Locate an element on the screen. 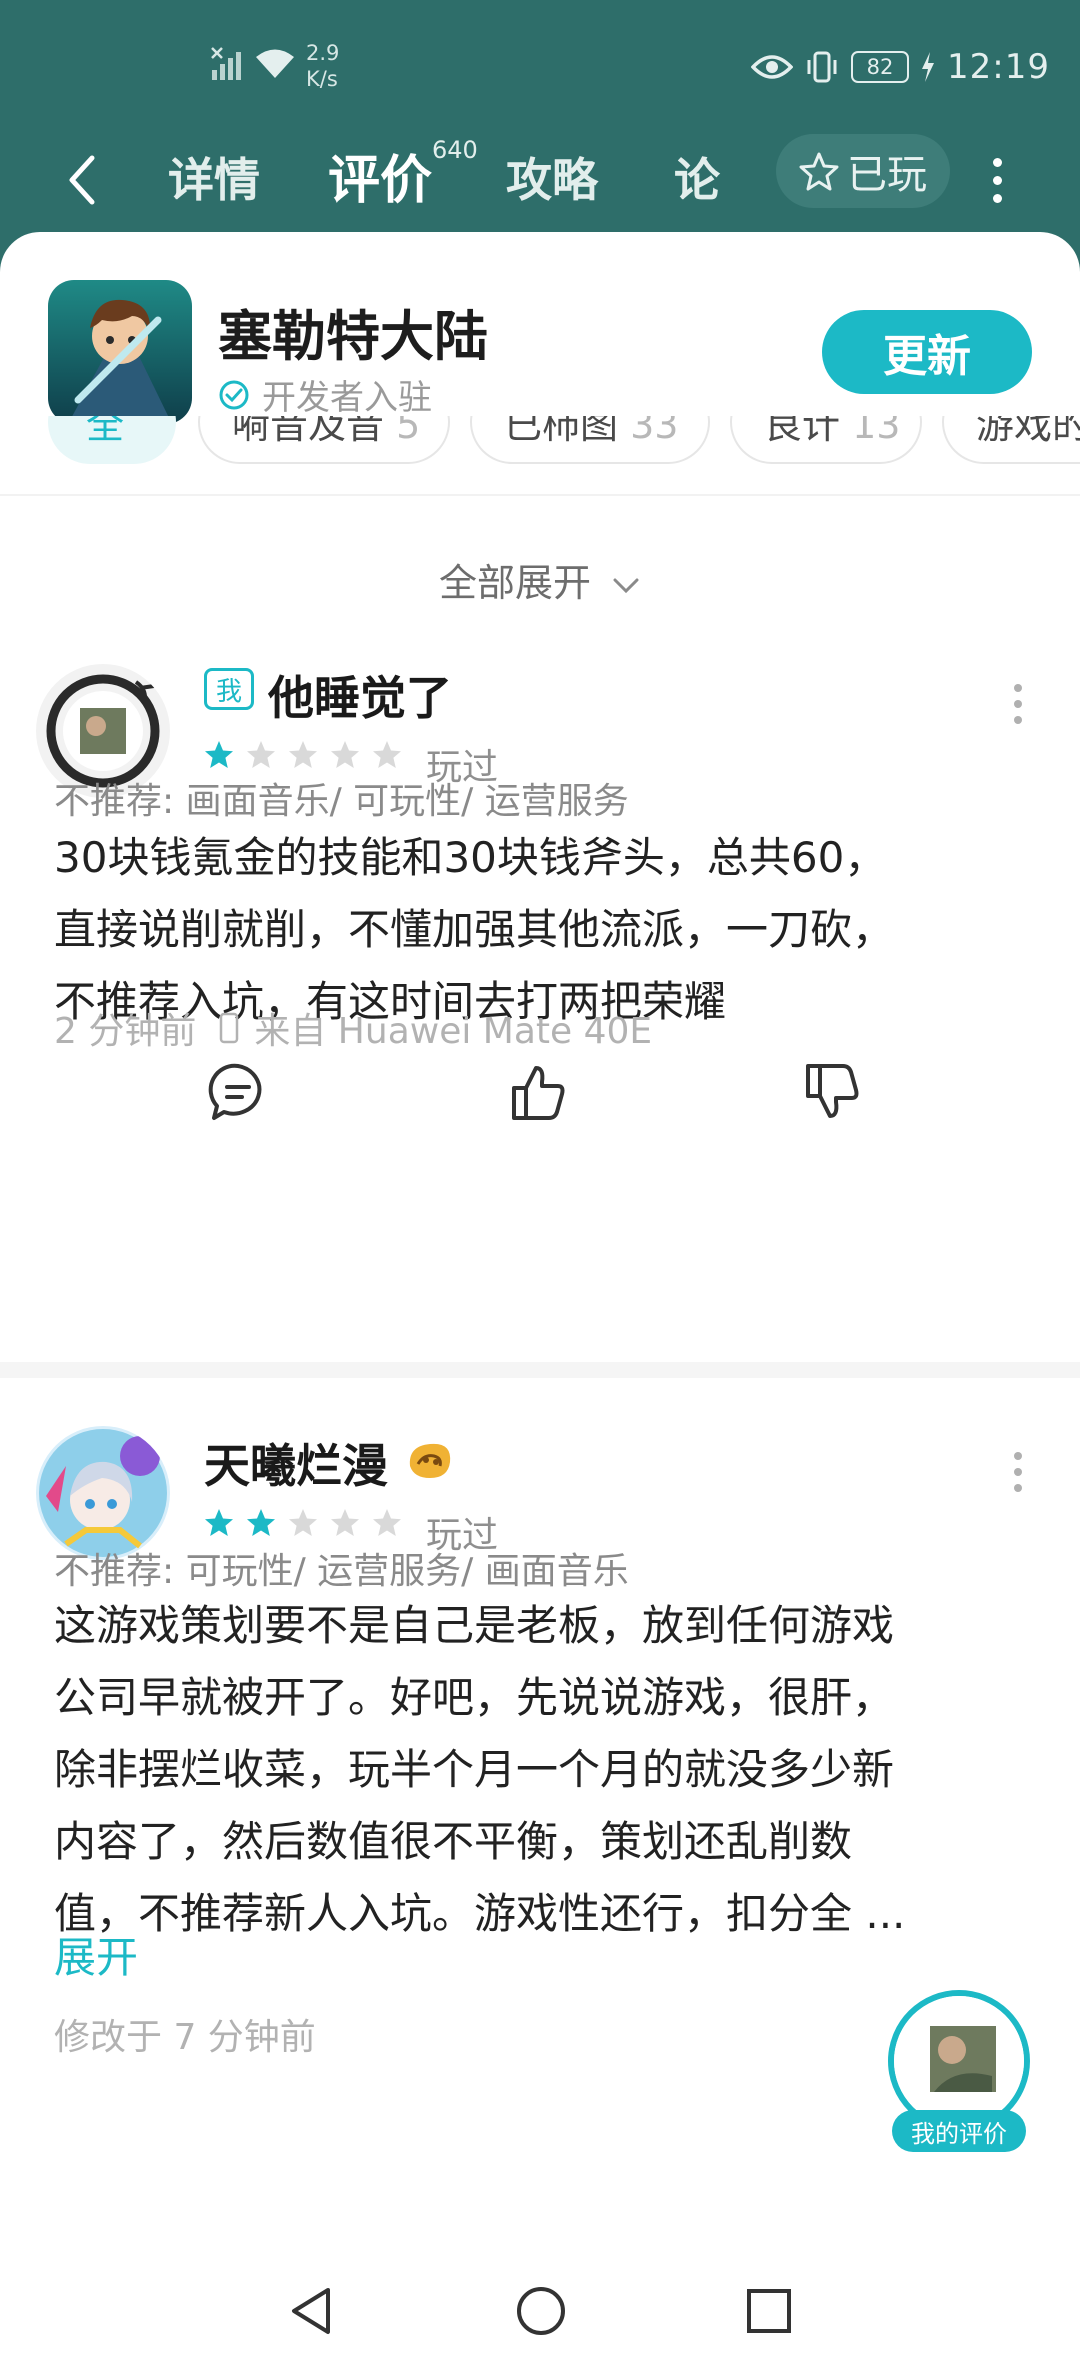 The height and width of the screenshot is (2376, 1080). review-actions is located at coordinates (540, 1095).